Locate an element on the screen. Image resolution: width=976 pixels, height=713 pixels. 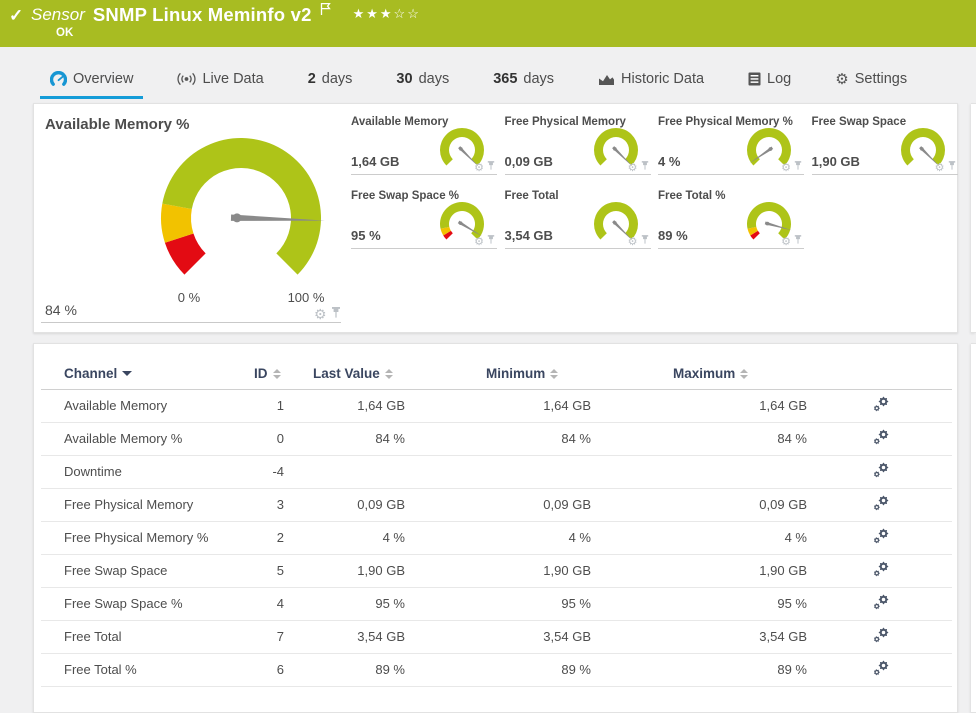
table-row: Downtime -4 is located at coordinates (496, 472).